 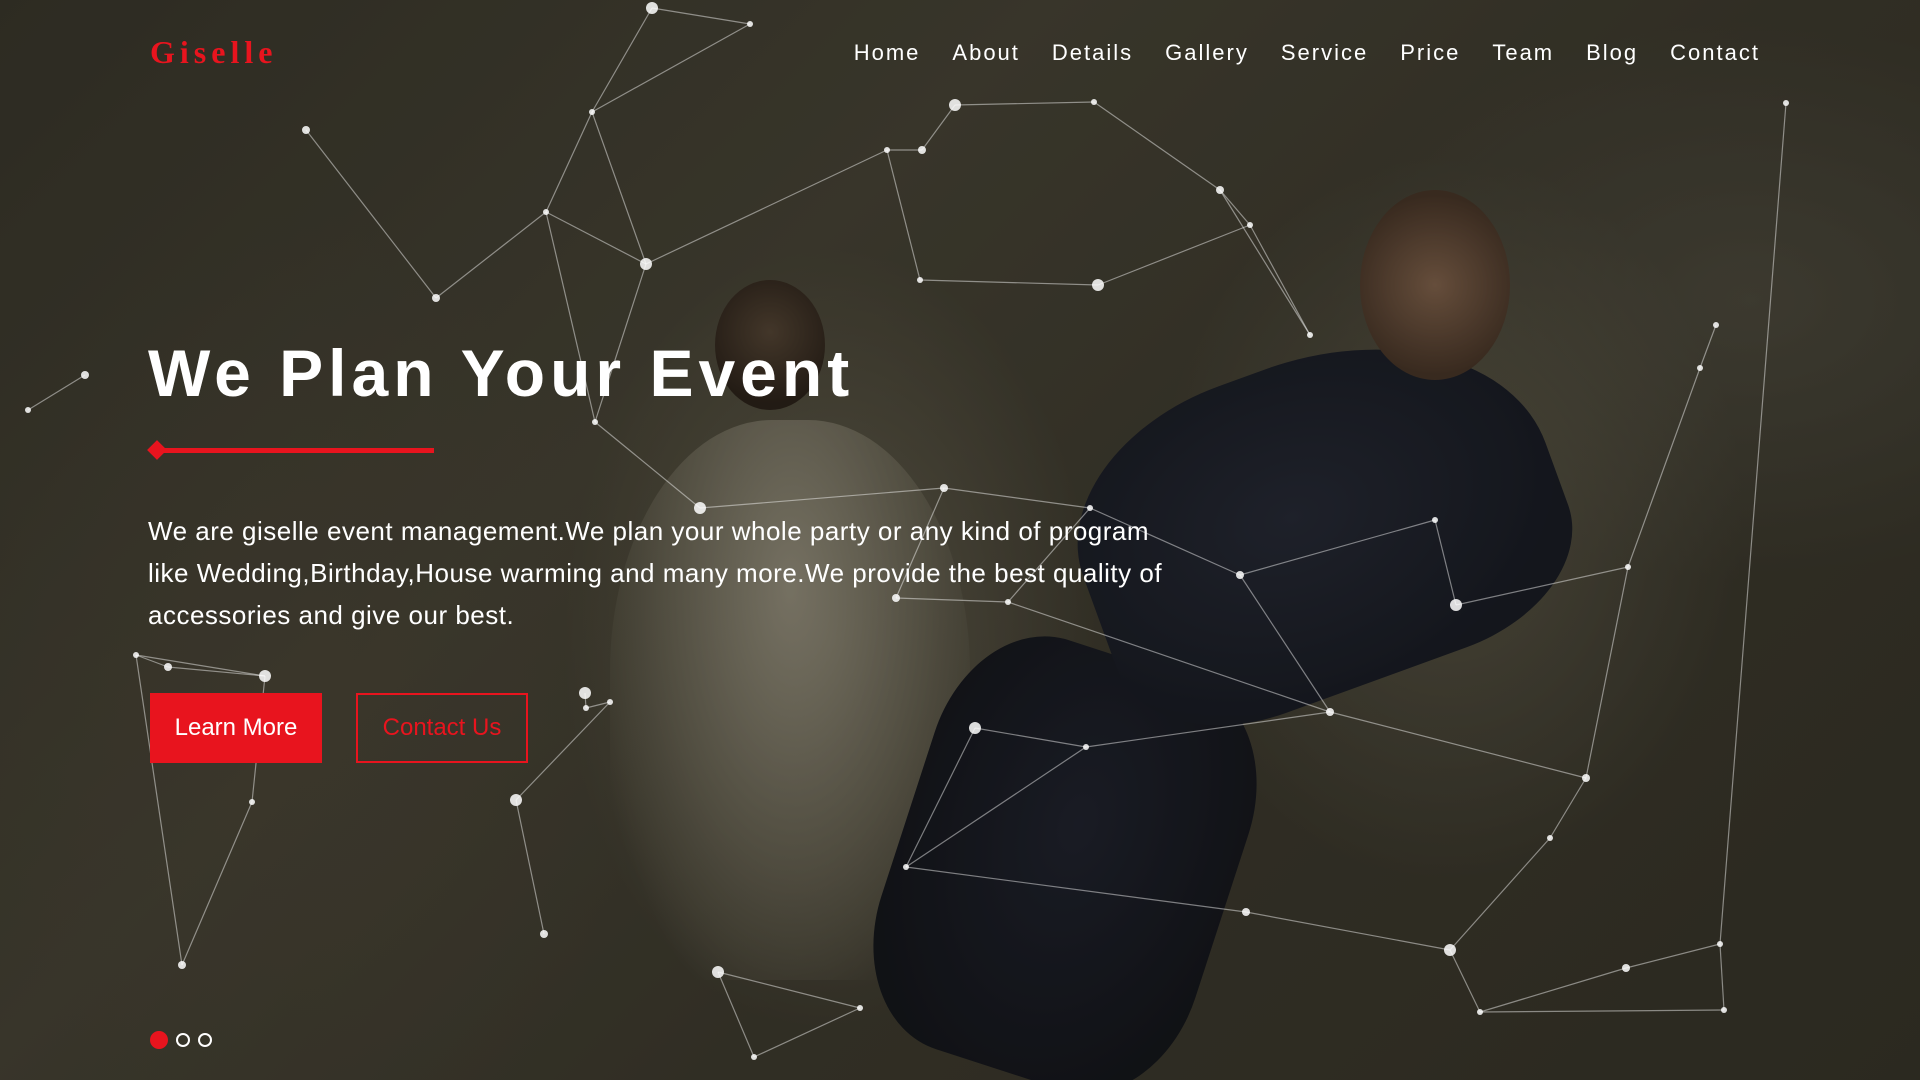 What do you see at coordinates (1092, 53) in the screenshot?
I see `nav-item-details: Details` at bounding box center [1092, 53].